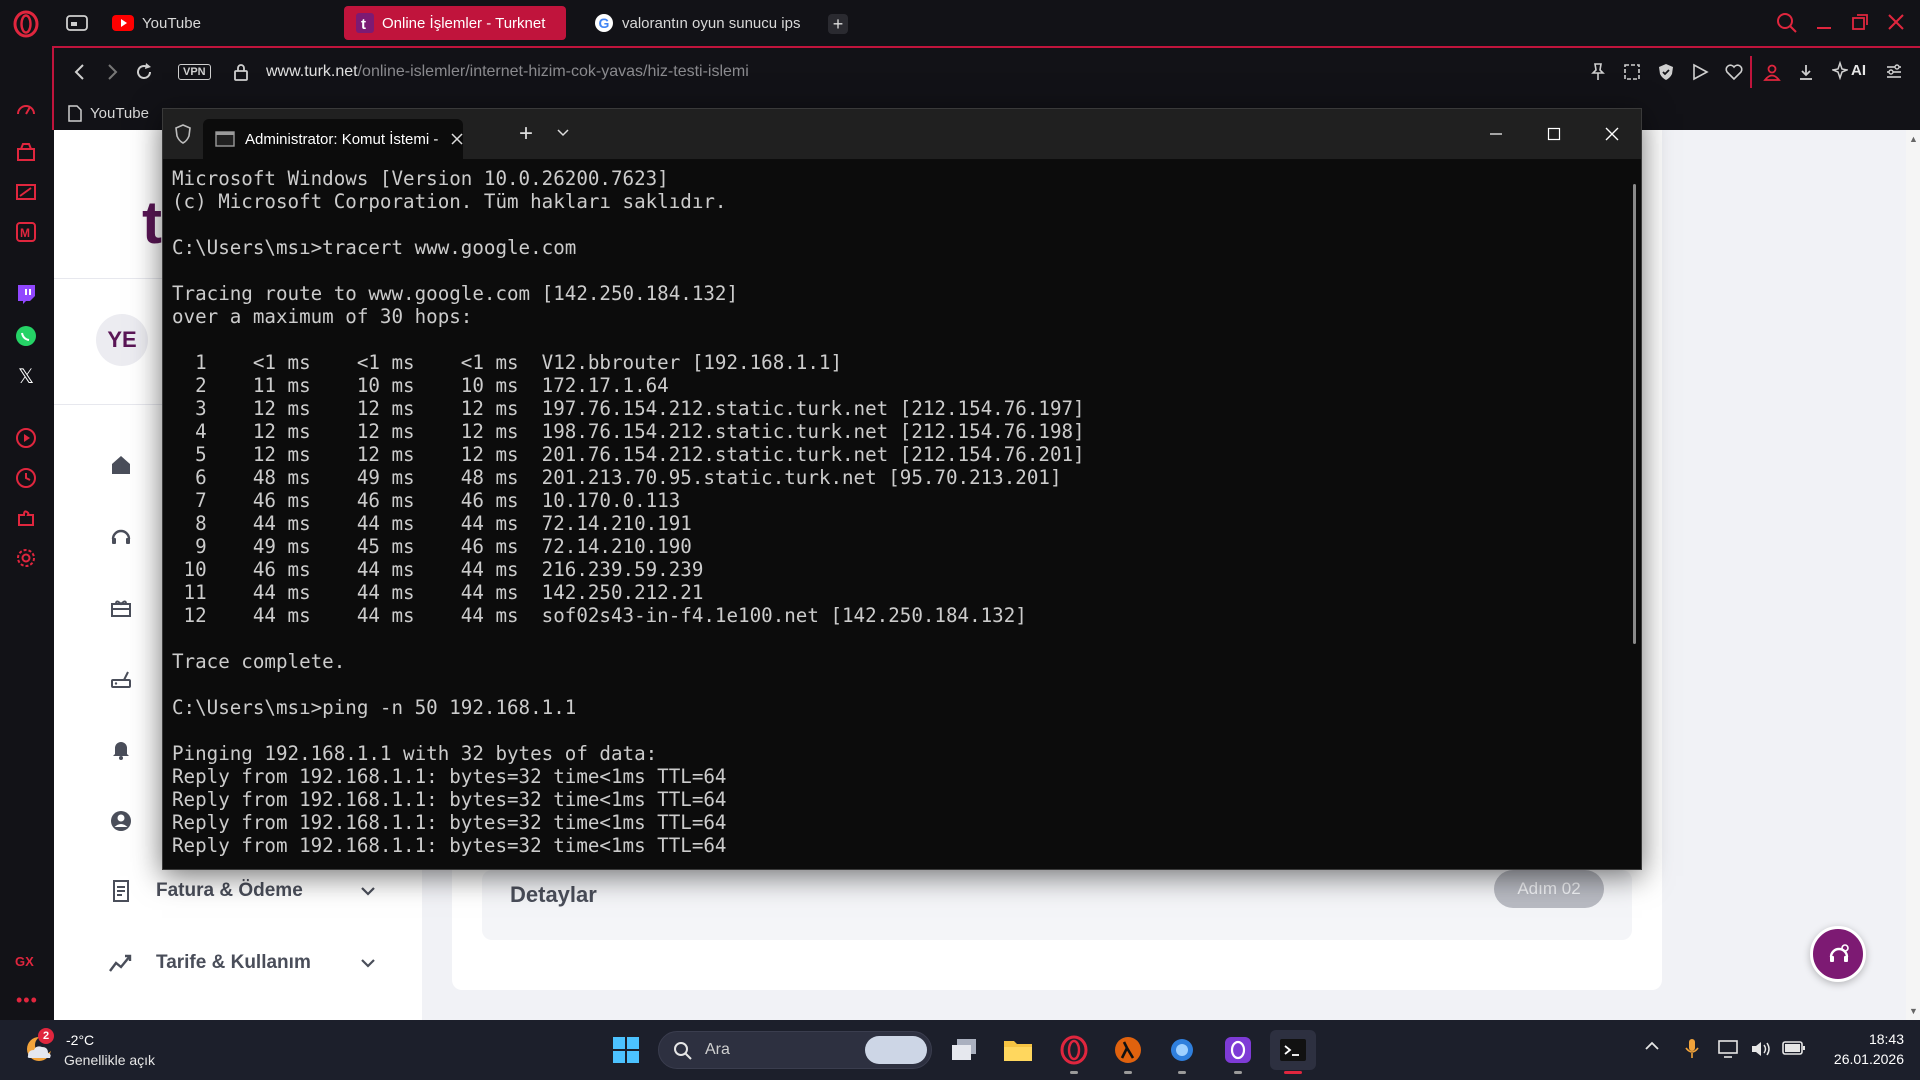 This screenshot has height=1080, width=1920. I want to click on lock-icon, so click(241, 72).